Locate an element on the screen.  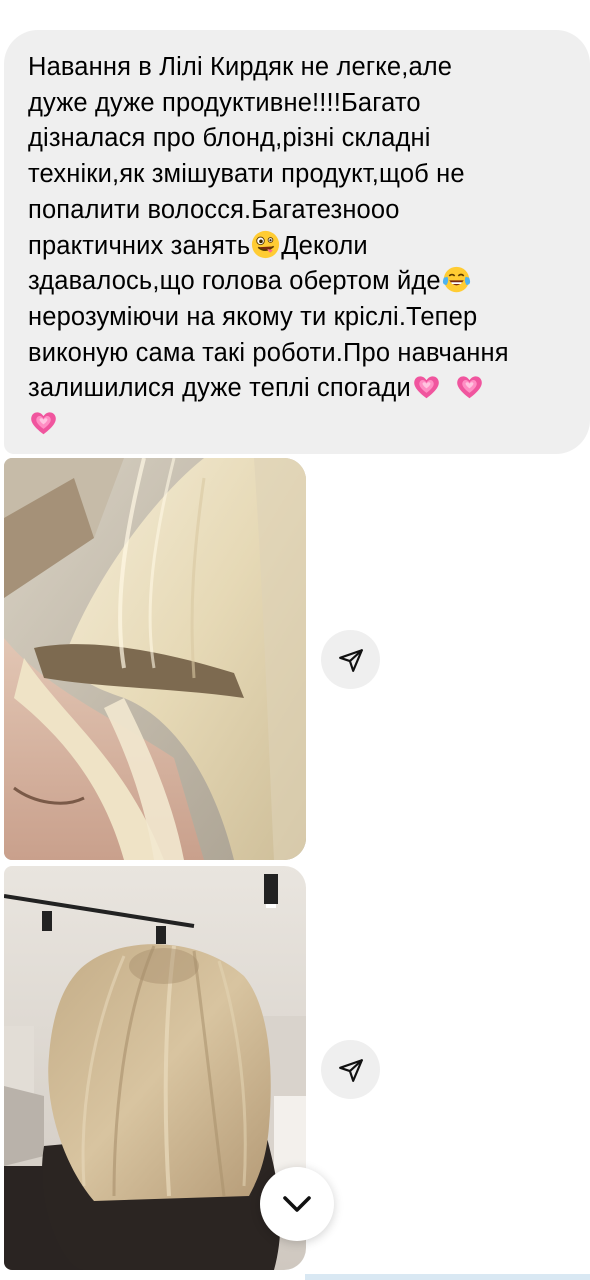
message-text: практичних занять is located at coordinates (139, 245).